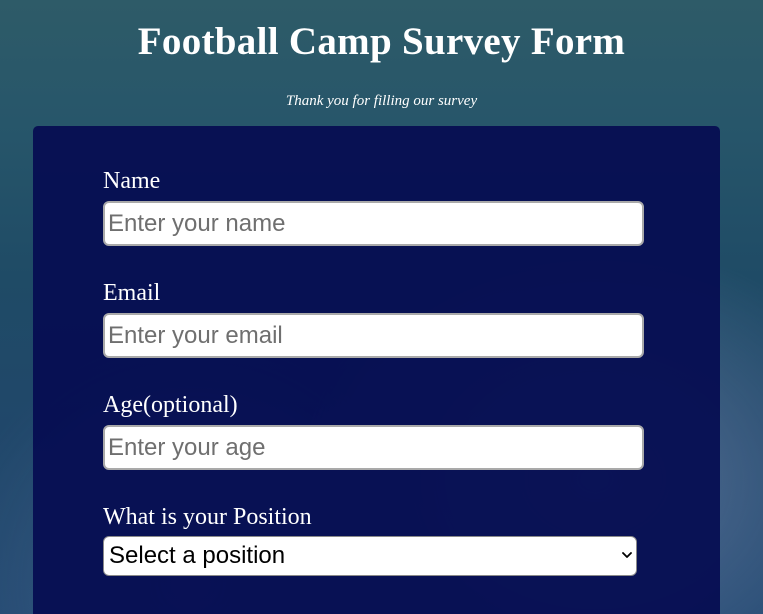 This screenshot has width=763, height=614. What do you see at coordinates (381, 41) in the screenshot?
I see `page-title: Football Camp Survey Form` at bounding box center [381, 41].